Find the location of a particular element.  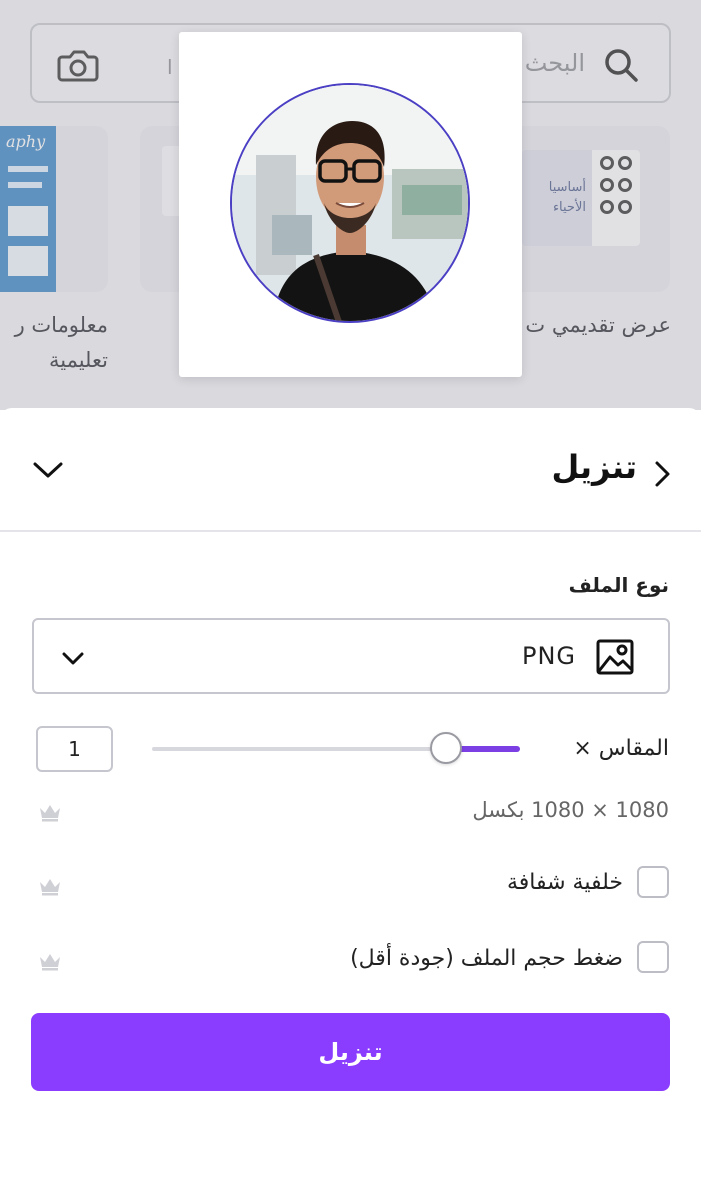

design-preview is located at coordinates (350, 204).